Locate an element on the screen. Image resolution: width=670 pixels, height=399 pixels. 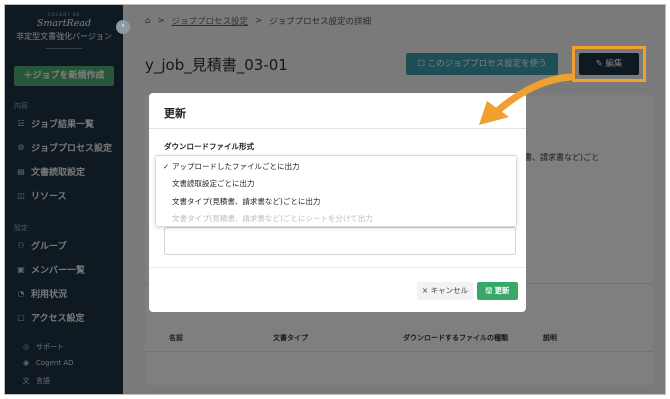
modal-title: 更新 is located at coordinates (175, 113).